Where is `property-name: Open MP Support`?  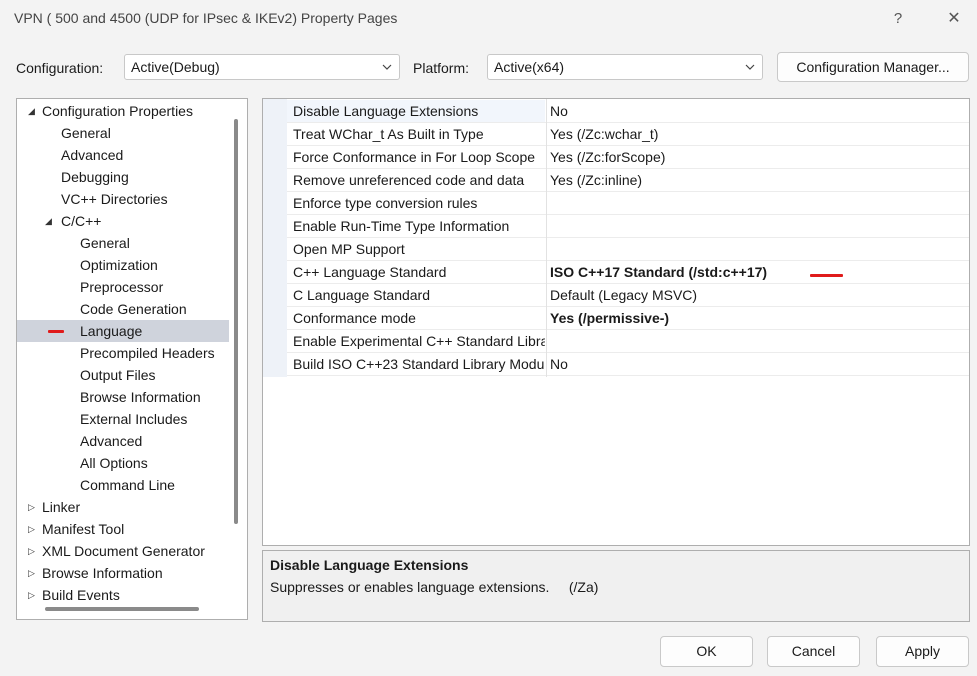
property-name: Open MP Support is located at coordinates (349, 249).